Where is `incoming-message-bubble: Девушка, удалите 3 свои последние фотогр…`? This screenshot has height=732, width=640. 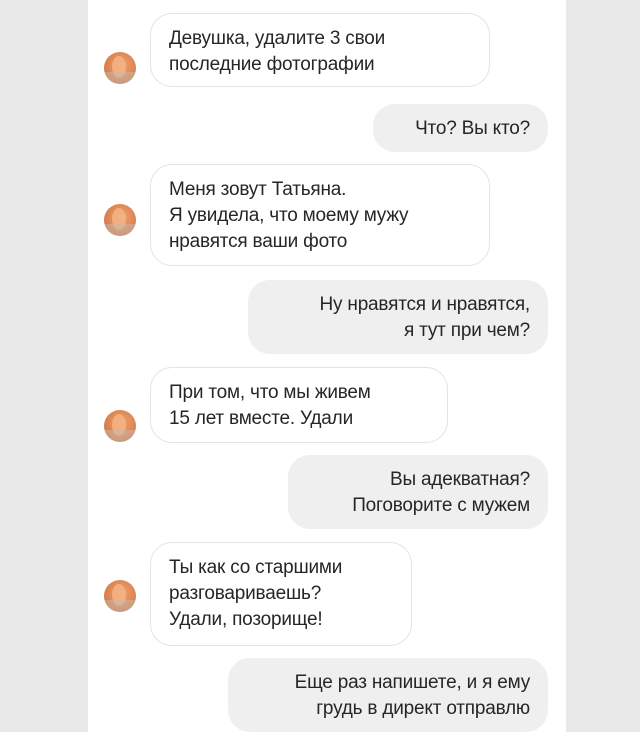
incoming-message-bubble: Девушка, удалите 3 свои последние фотогр… is located at coordinates (320, 50).